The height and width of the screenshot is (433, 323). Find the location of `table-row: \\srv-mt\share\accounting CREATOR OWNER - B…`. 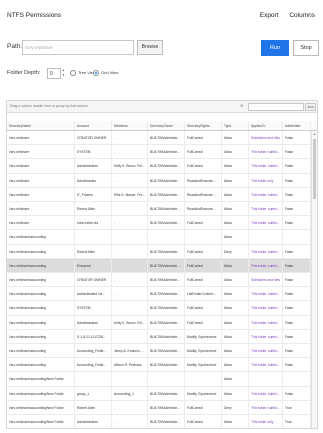

table-row: \\srv-mt\share\accounting CREATOR OWNER - B… is located at coordinates (162, 280).